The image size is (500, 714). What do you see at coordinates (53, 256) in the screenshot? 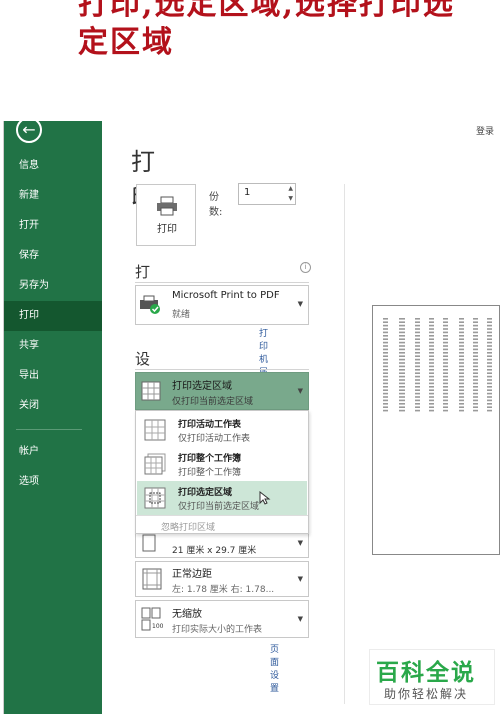
I see `sidebar-item-save: 保存` at bounding box center [53, 256].